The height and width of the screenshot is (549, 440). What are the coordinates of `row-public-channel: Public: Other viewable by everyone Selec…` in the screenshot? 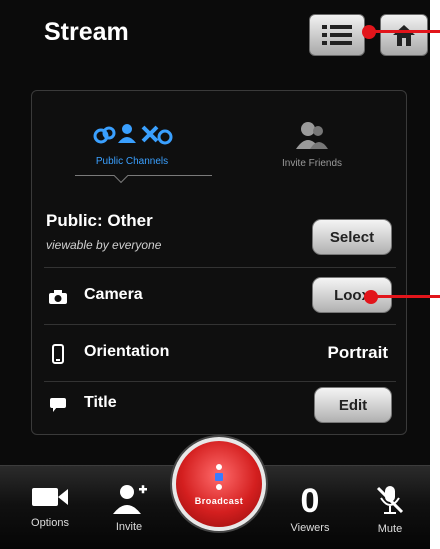 It's located at (220, 235).